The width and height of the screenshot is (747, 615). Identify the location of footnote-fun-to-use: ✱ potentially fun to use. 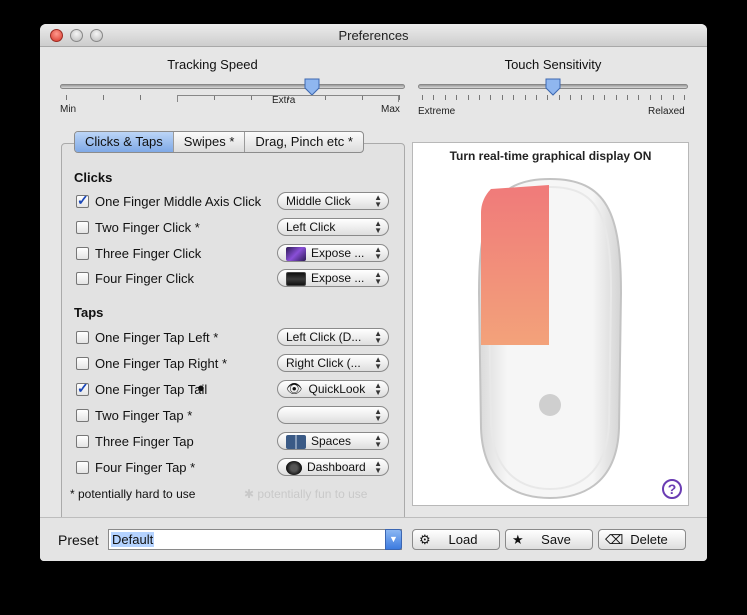
(305, 494).